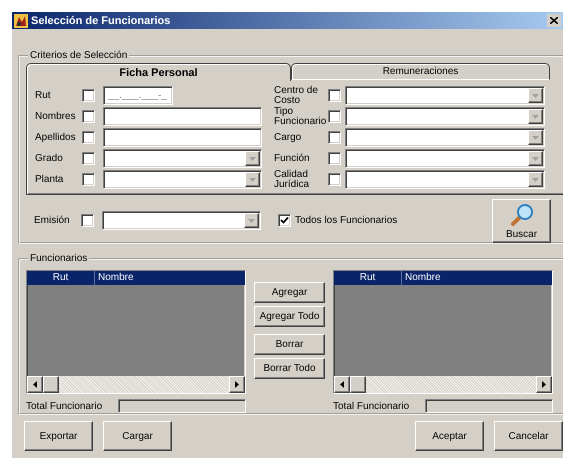 The image size is (563, 458). I want to click on field-label: Apellidos, so click(56, 137).